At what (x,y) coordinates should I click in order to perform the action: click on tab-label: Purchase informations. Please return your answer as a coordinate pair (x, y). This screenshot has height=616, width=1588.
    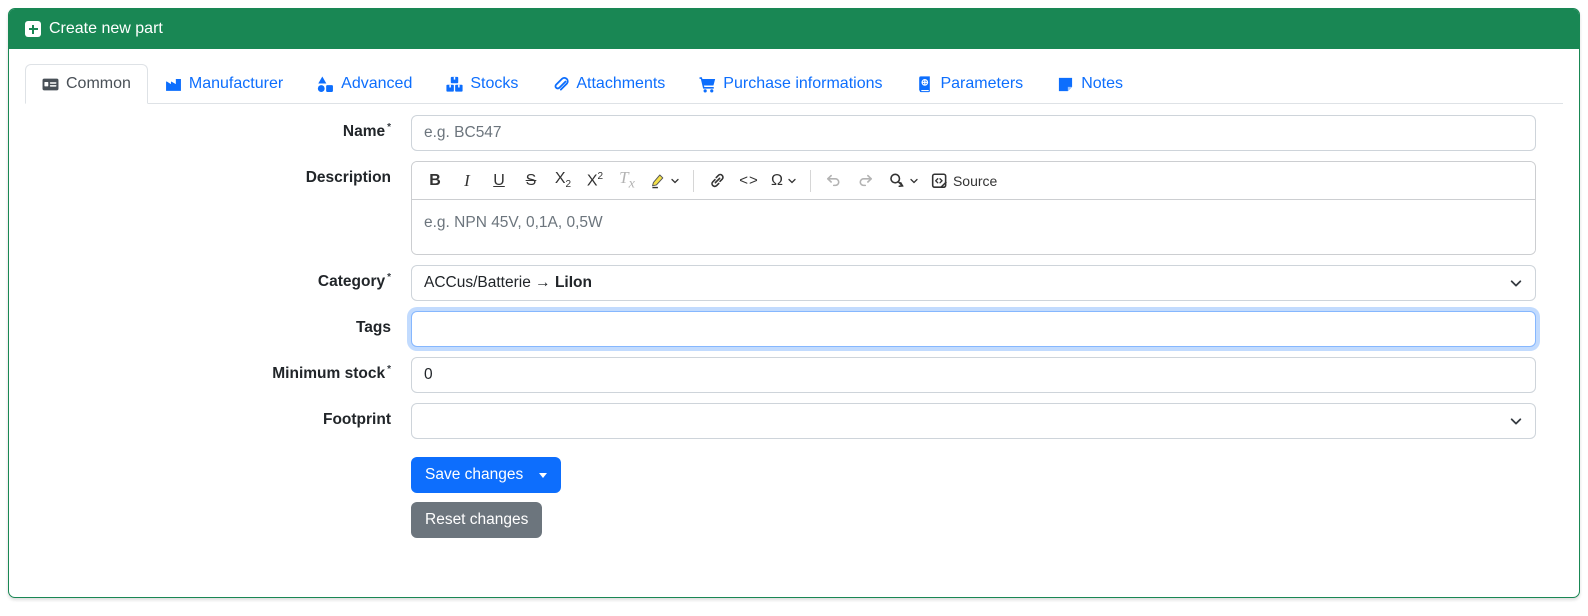
    Looking at the image, I should click on (803, 83).